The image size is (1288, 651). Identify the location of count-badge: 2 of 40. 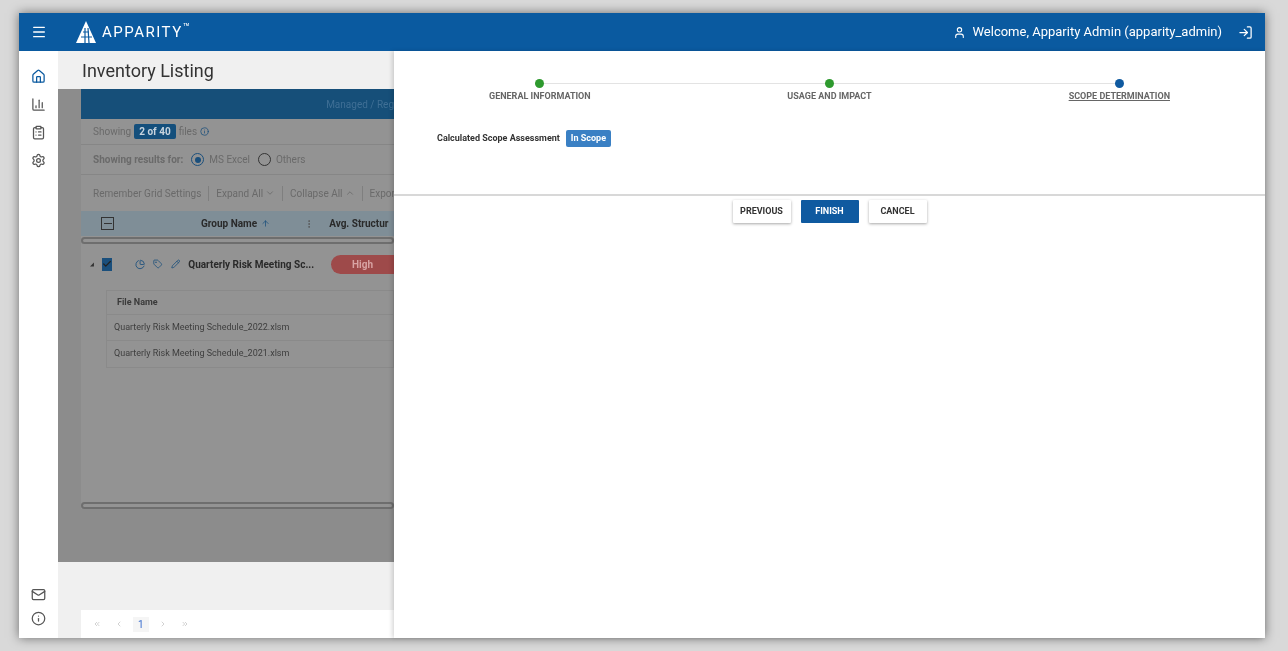
(155, 131).